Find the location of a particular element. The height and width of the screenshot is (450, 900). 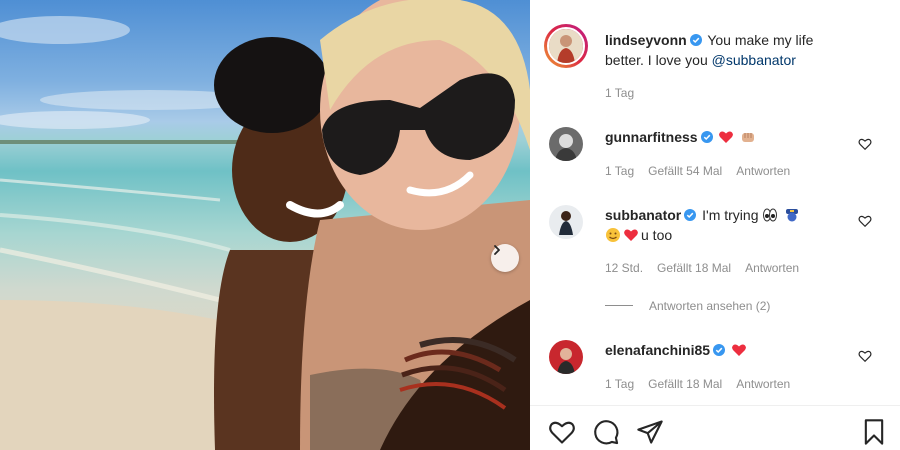

like-icon is located at coordinates (562, 432).